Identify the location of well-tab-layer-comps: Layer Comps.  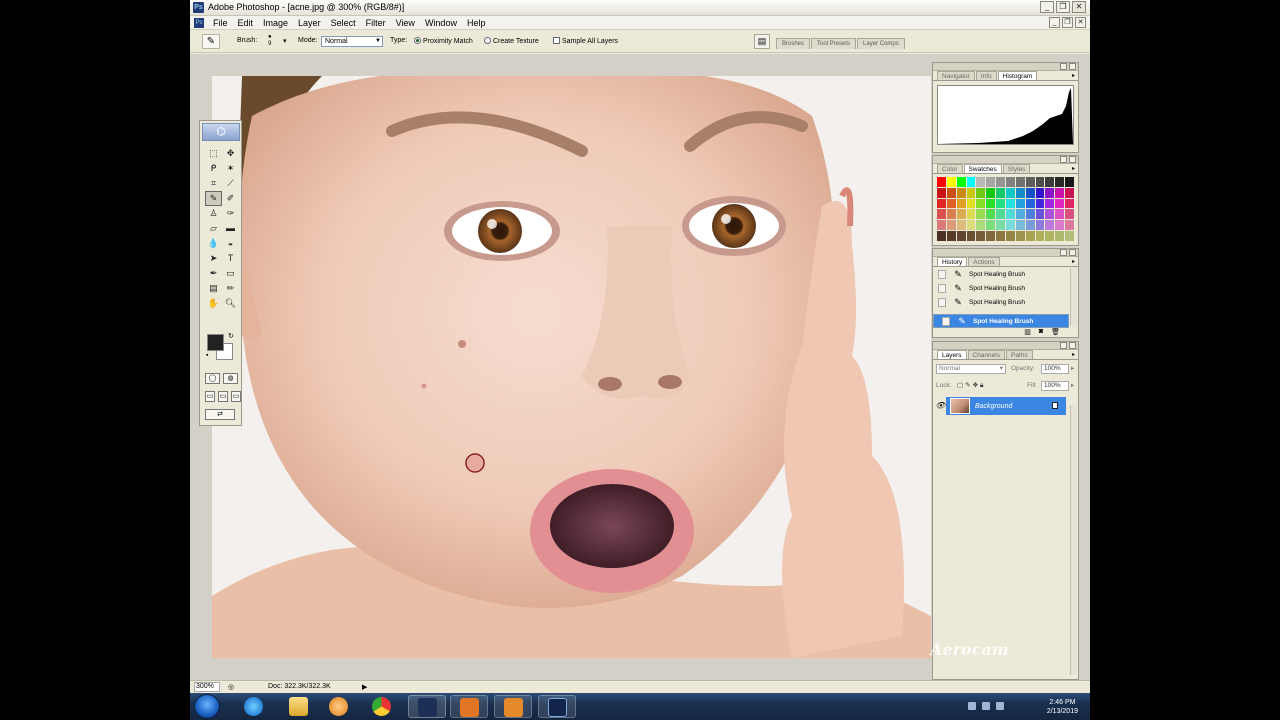
(881, 43).